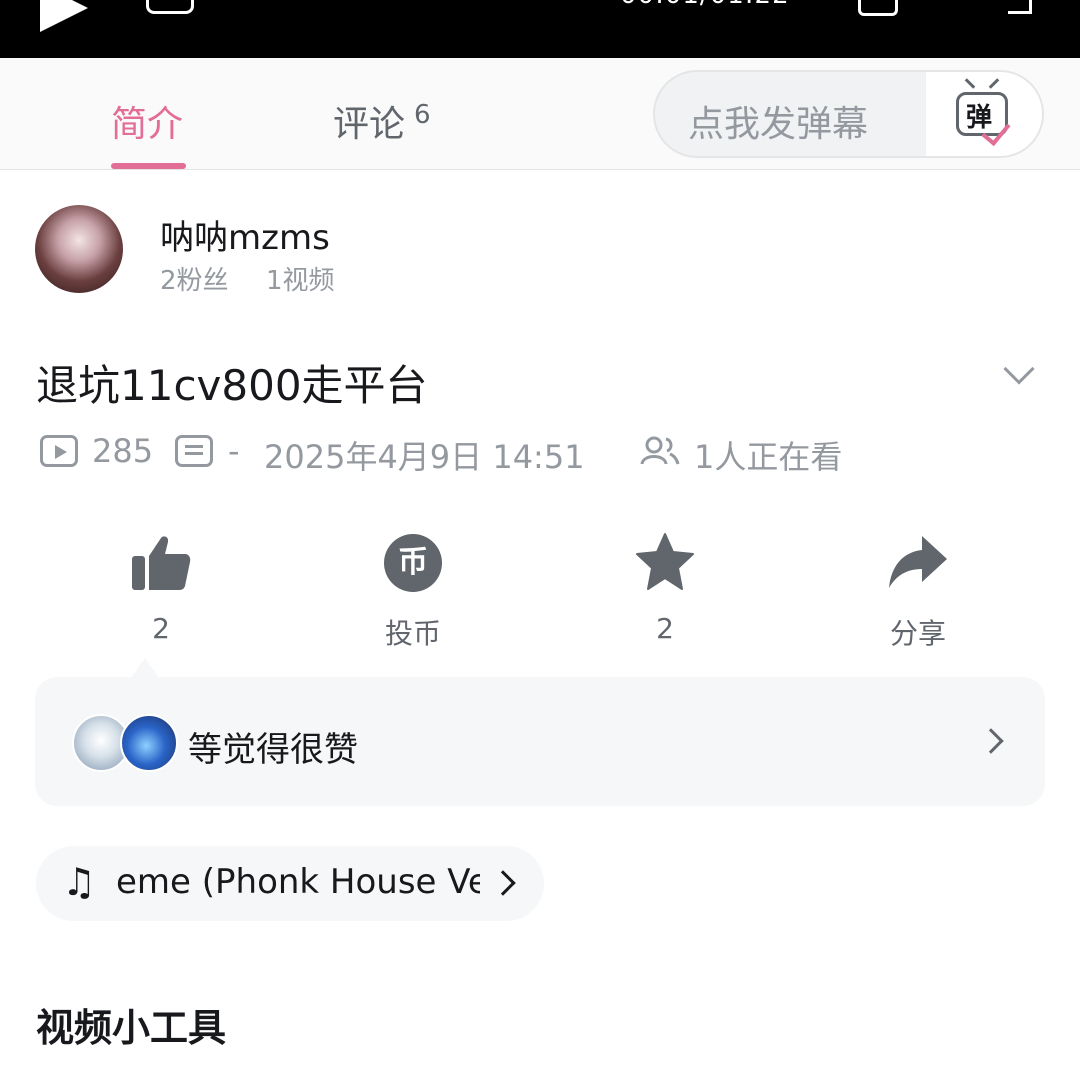 The image size is (1080, 1080). What do you see at coordinates (194, 451) in the screenshot?
I see `danmaku-count-icon` at bounding box center [194, 451].